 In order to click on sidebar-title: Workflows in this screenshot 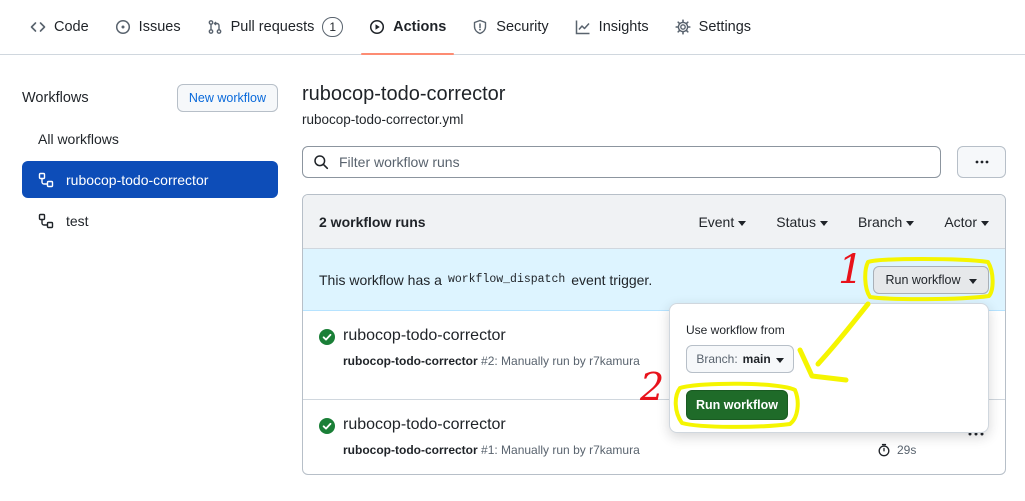, I will do `click(55, 98)`.